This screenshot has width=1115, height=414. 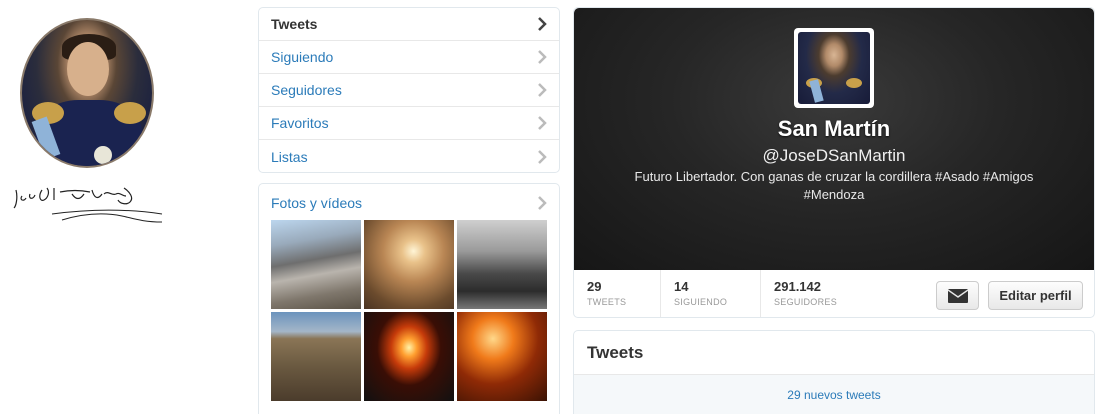 I want to click on stat-tweets: 29 TWEETS, so click(x=617, y=293).